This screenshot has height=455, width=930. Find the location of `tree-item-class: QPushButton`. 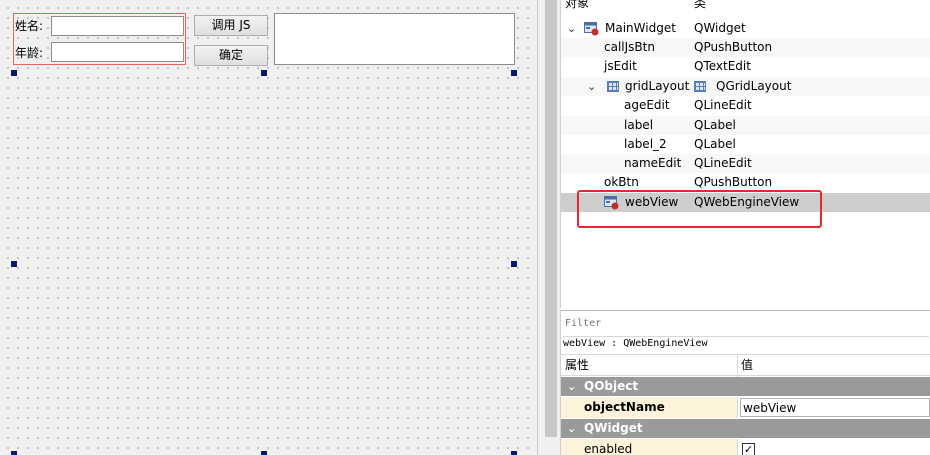

tree-item-class: QPushButton is located at coordinates (733, 47).